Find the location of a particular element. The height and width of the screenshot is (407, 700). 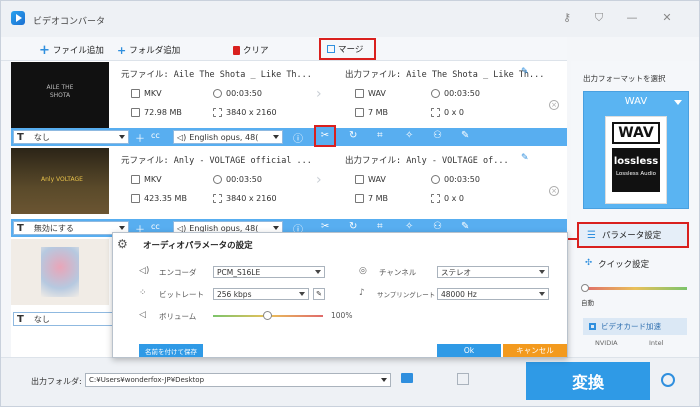

out-size: 7 MB is located at coordinates (371, 112).